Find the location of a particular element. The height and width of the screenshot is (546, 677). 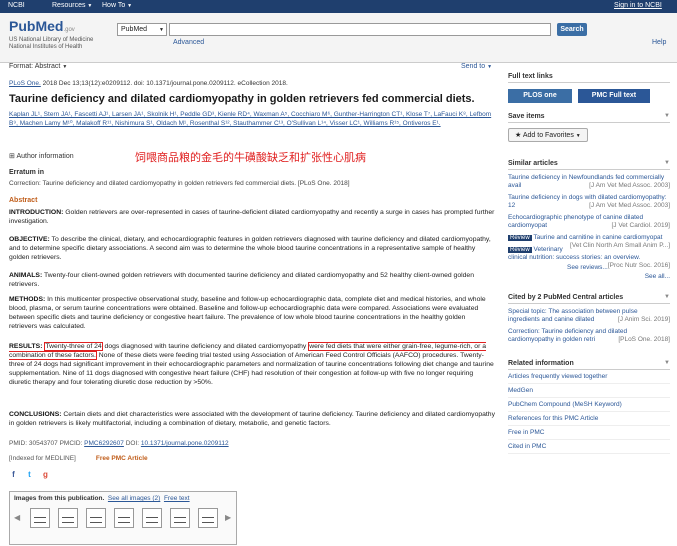

help-link: Help is located at coordinates (659, 42).